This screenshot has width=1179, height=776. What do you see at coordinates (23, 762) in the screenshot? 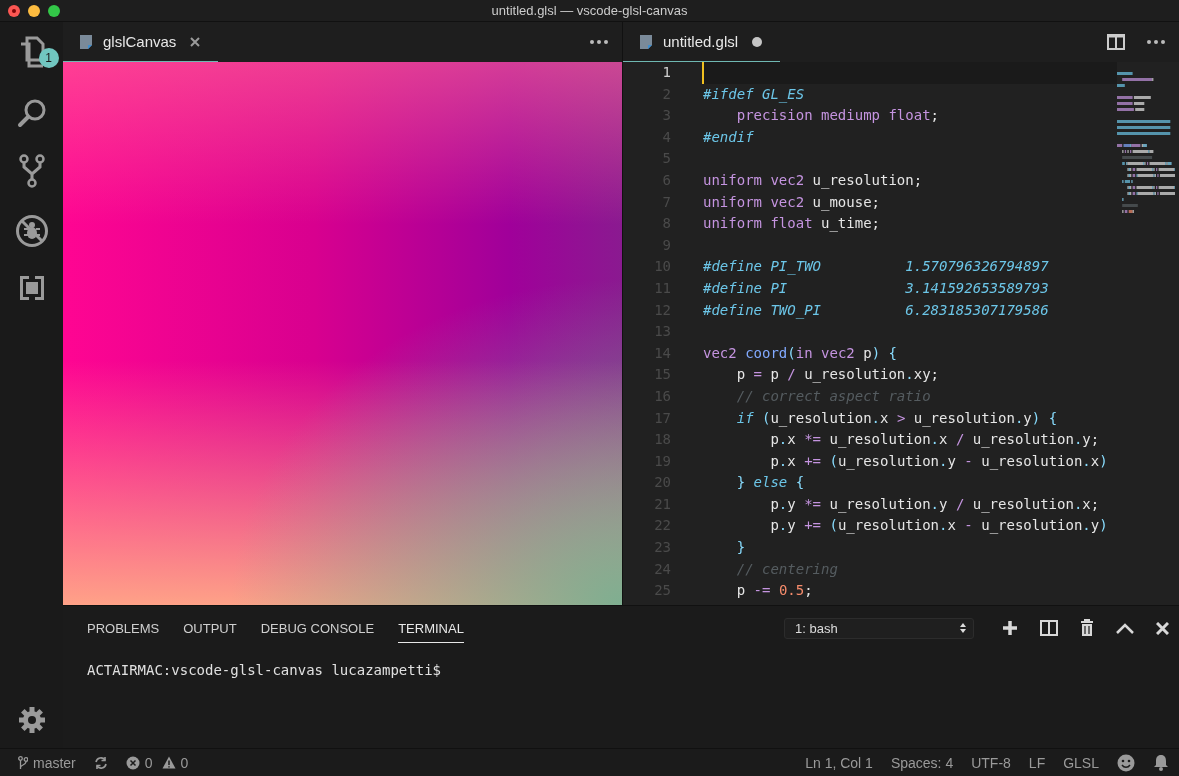
I see `branch-icon` at bounding box center [23, 762].